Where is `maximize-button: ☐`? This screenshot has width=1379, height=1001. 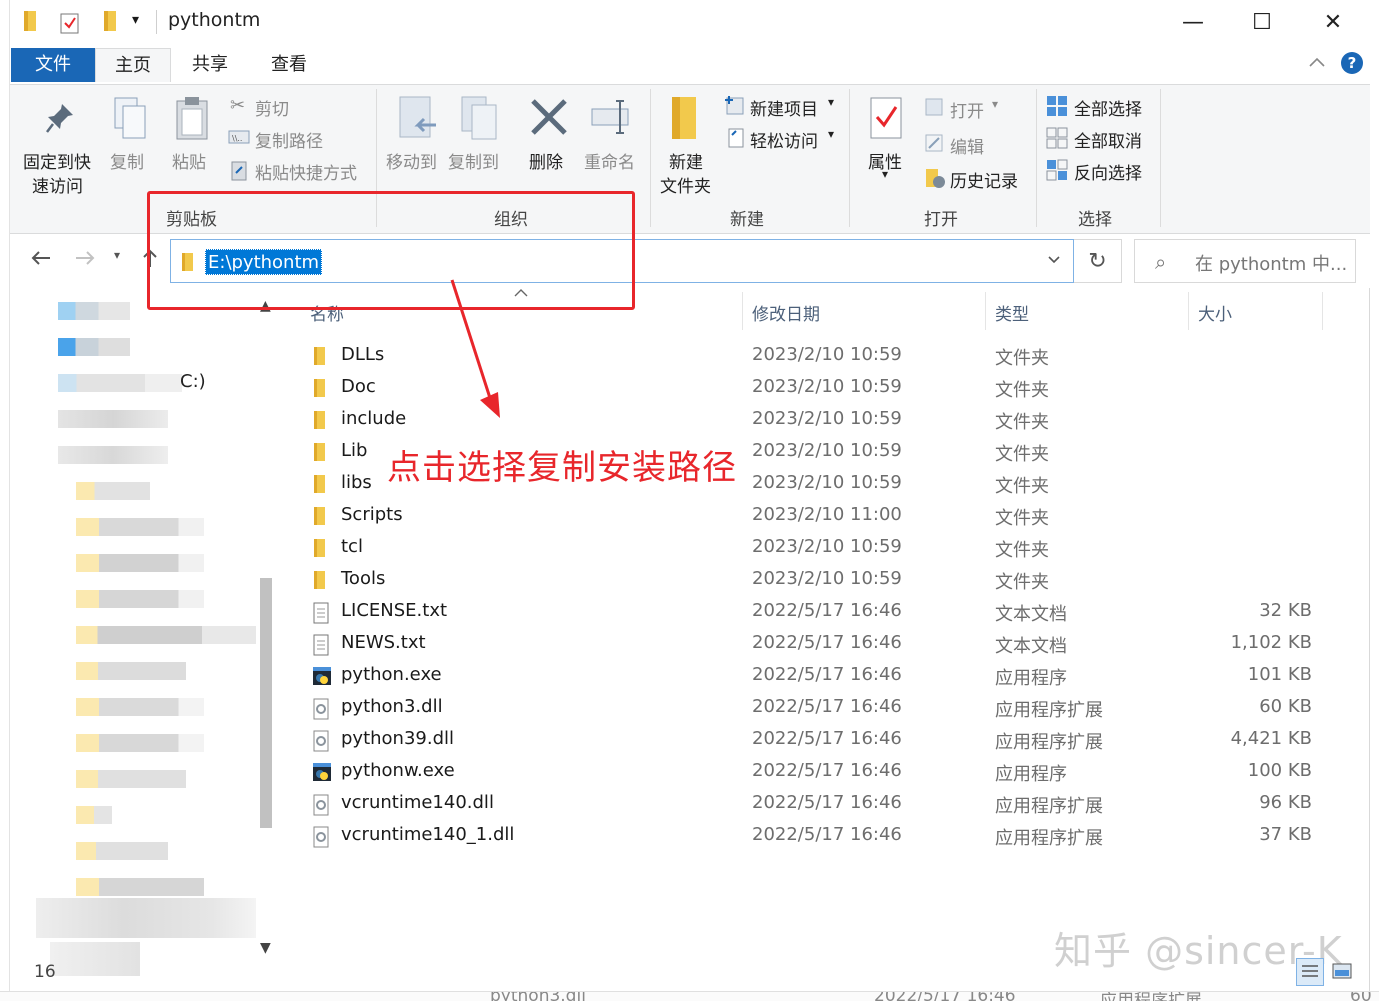
maximize-button: ☐ is located at coordinates (1262, 22).